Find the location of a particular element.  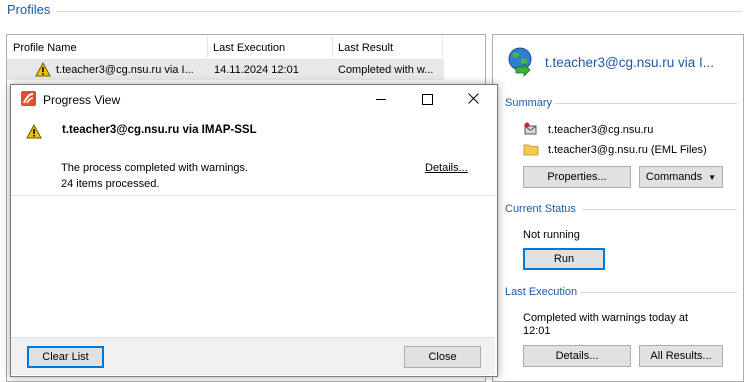

maximize-icon is located at coordinates (427, 99).